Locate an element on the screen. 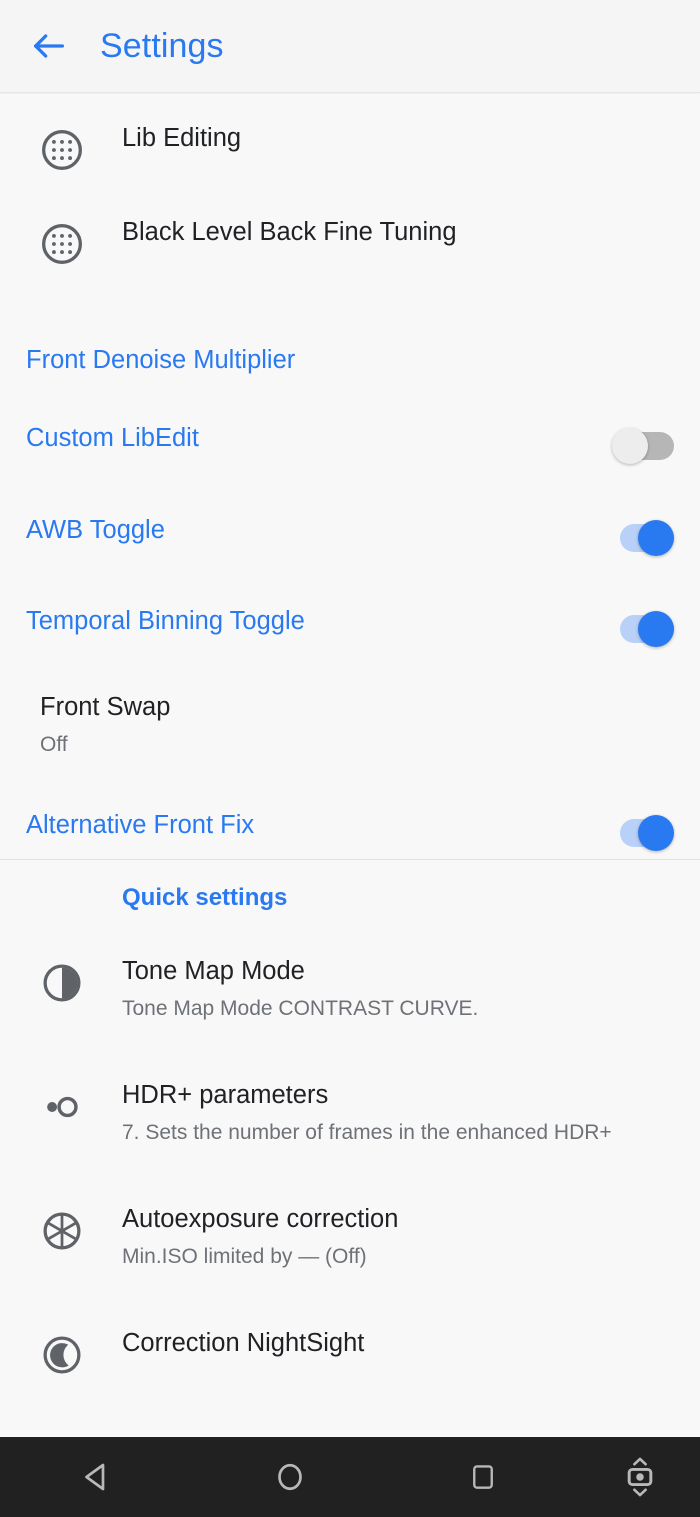  list-item-title: Alternative Front Fix is located at coordinates (140, 825).